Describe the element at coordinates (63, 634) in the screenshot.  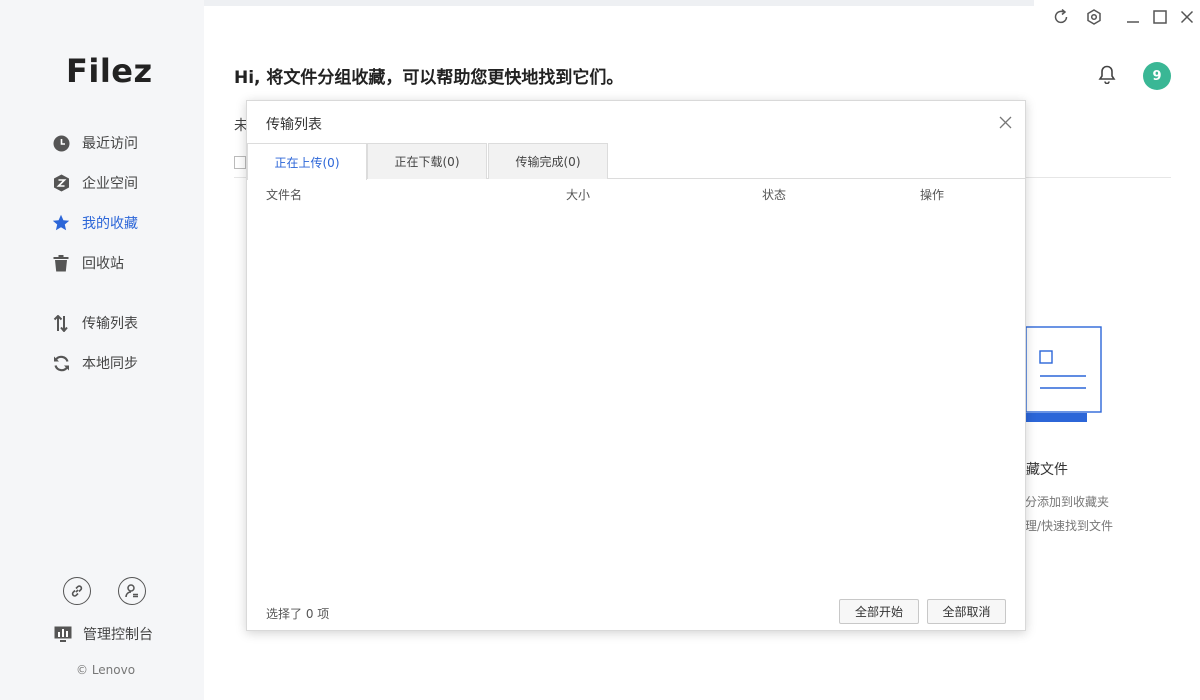
I see `dashboard-icon` at that location.